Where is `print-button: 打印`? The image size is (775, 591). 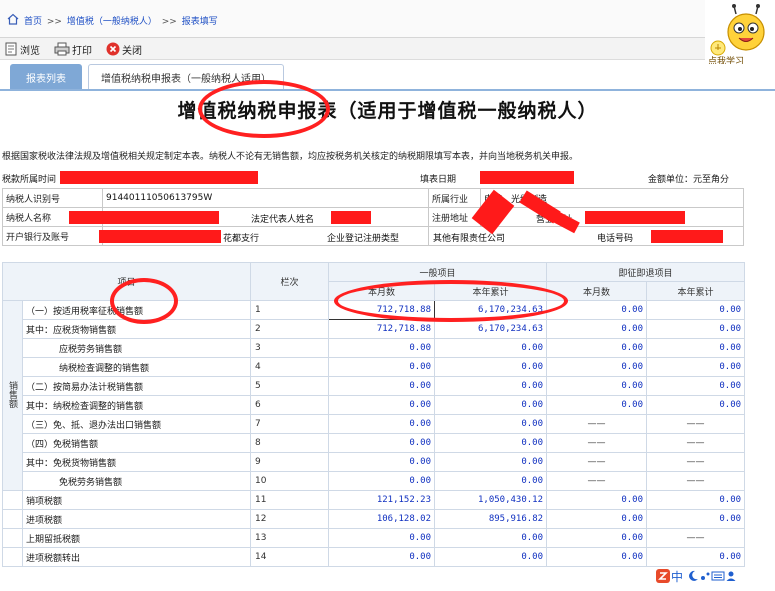 print-button: 打印 is located at coordinates (73, 49).